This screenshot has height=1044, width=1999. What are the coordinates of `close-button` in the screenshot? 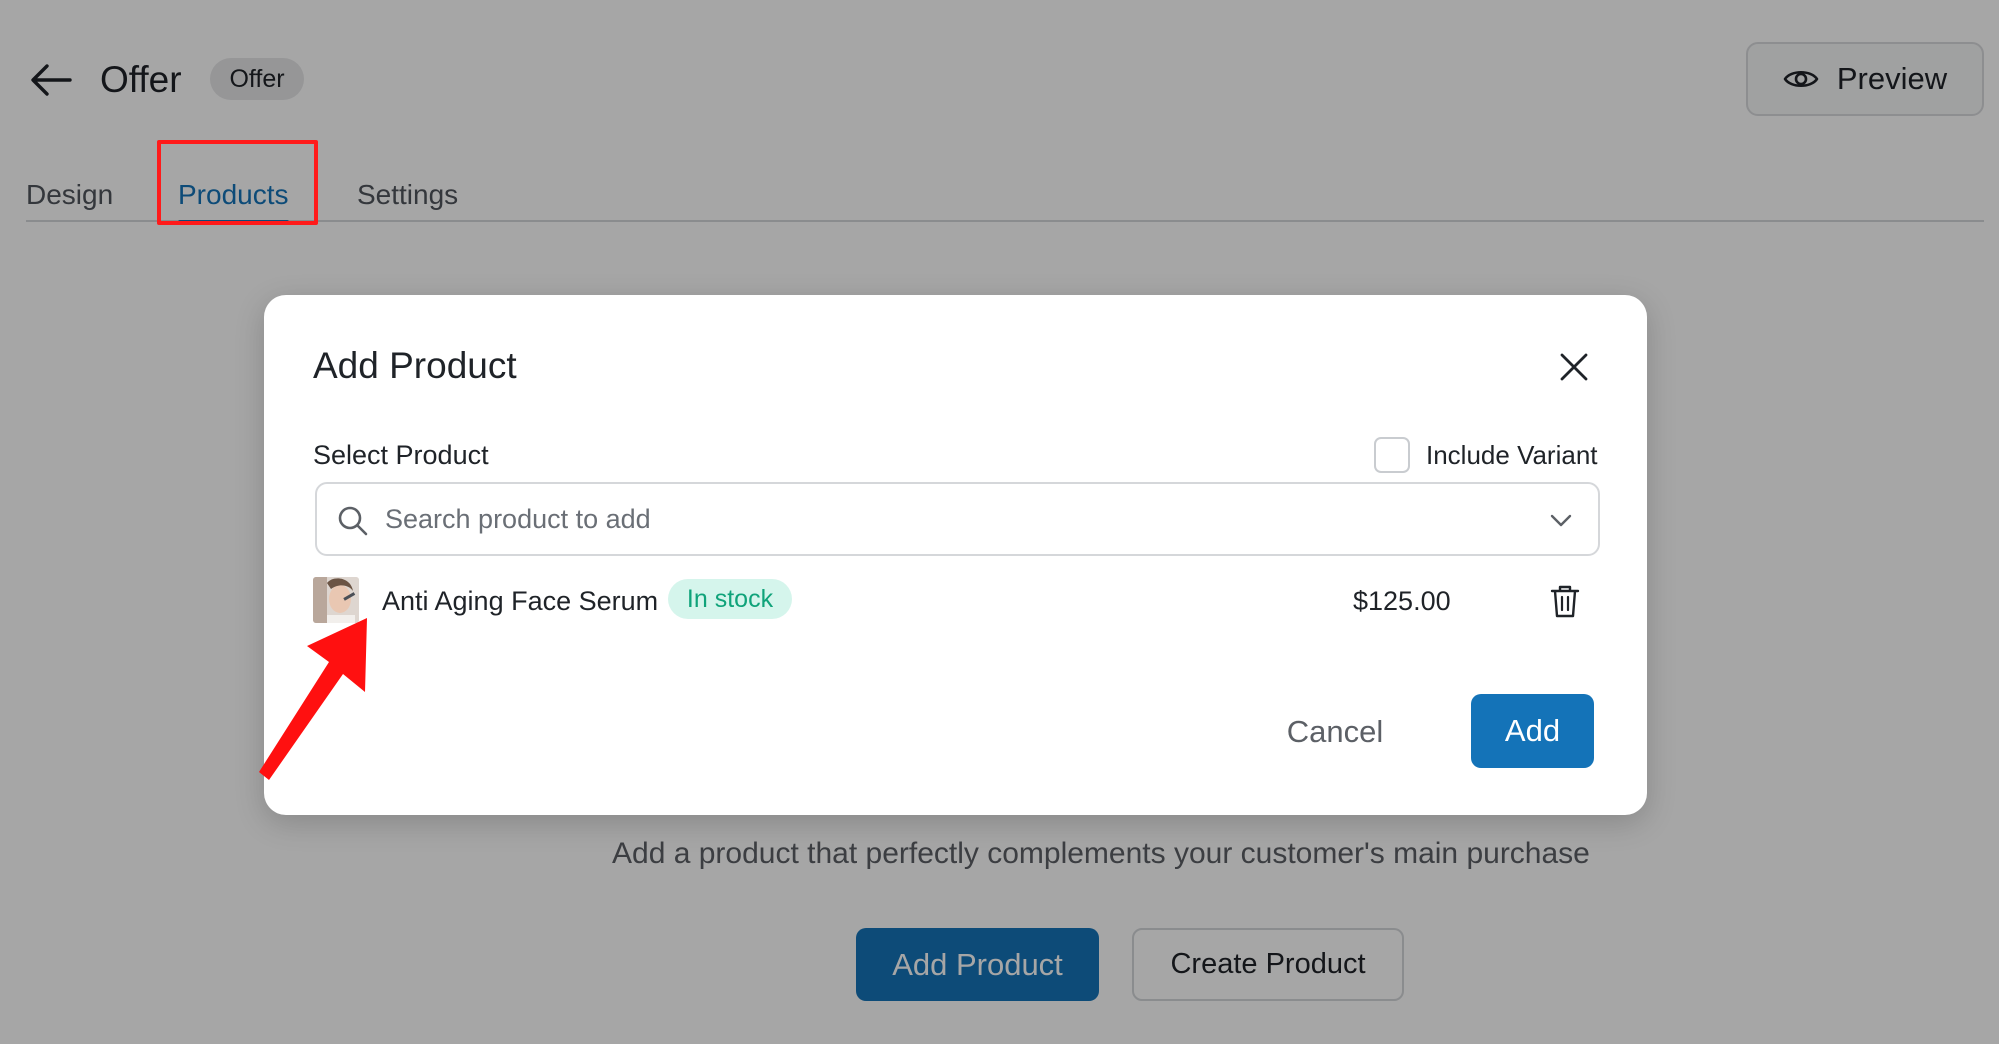 It's located at (1574, 367).